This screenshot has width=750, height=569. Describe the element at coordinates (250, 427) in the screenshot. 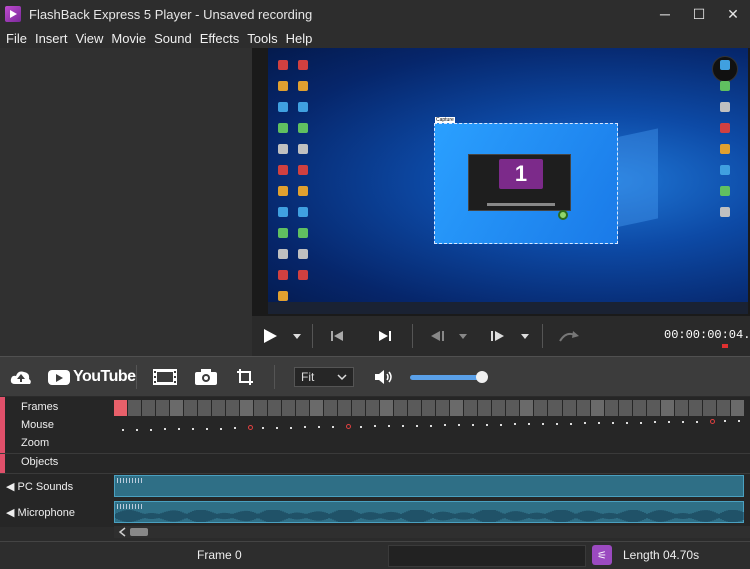

I see `mouse-click-marker` at that location.